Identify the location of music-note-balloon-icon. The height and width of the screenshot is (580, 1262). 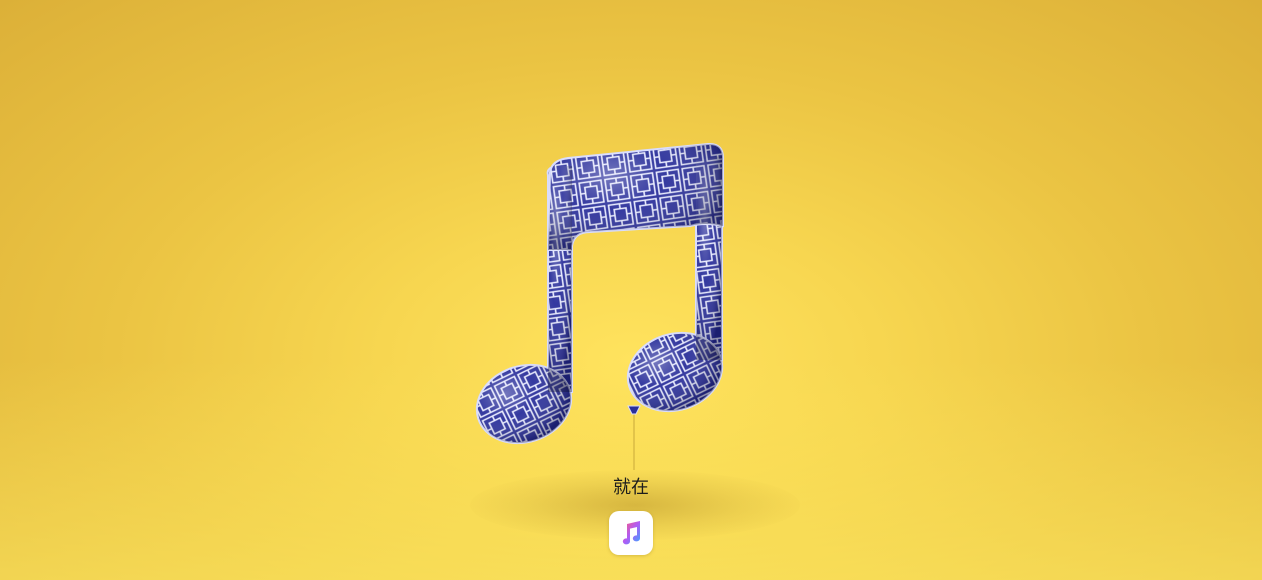
(600, 306).